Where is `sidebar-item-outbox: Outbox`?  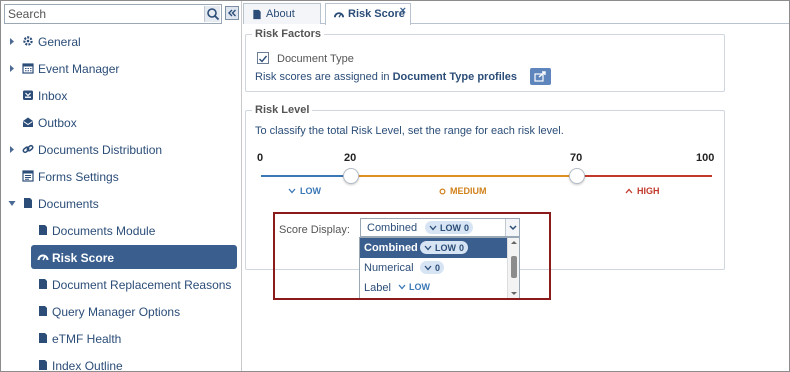 sidebar-item-outbox: Outbox is located at coordinates (121, 122).